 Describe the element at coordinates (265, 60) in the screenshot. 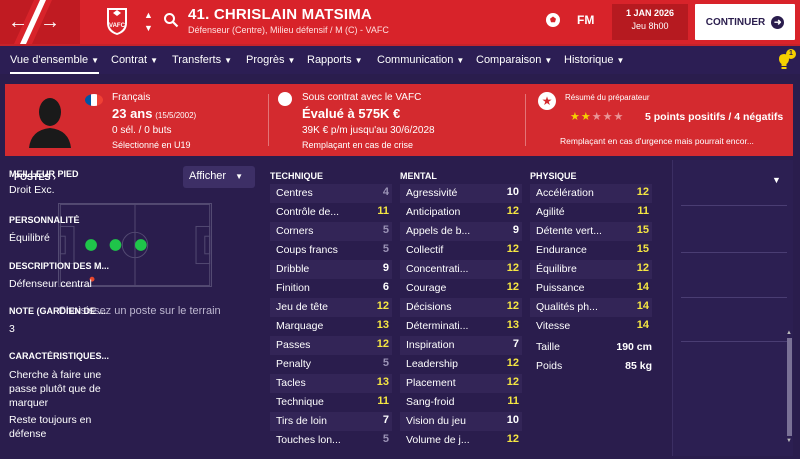

I see `tab-label: Progrès` at that location.